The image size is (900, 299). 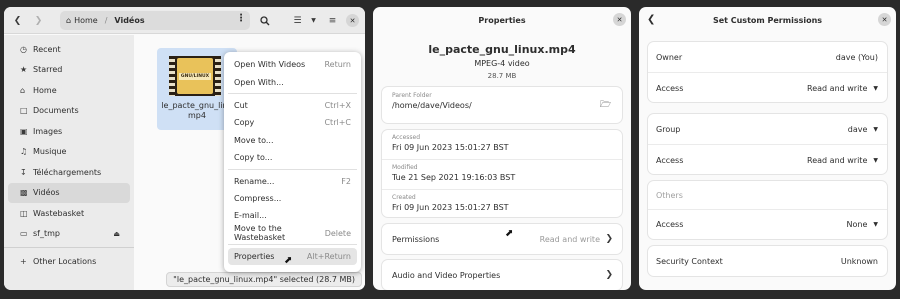 I want to click on permissions-titlebar: ❮ Set Custom Permissions ✕, so click(x=767, y=20).